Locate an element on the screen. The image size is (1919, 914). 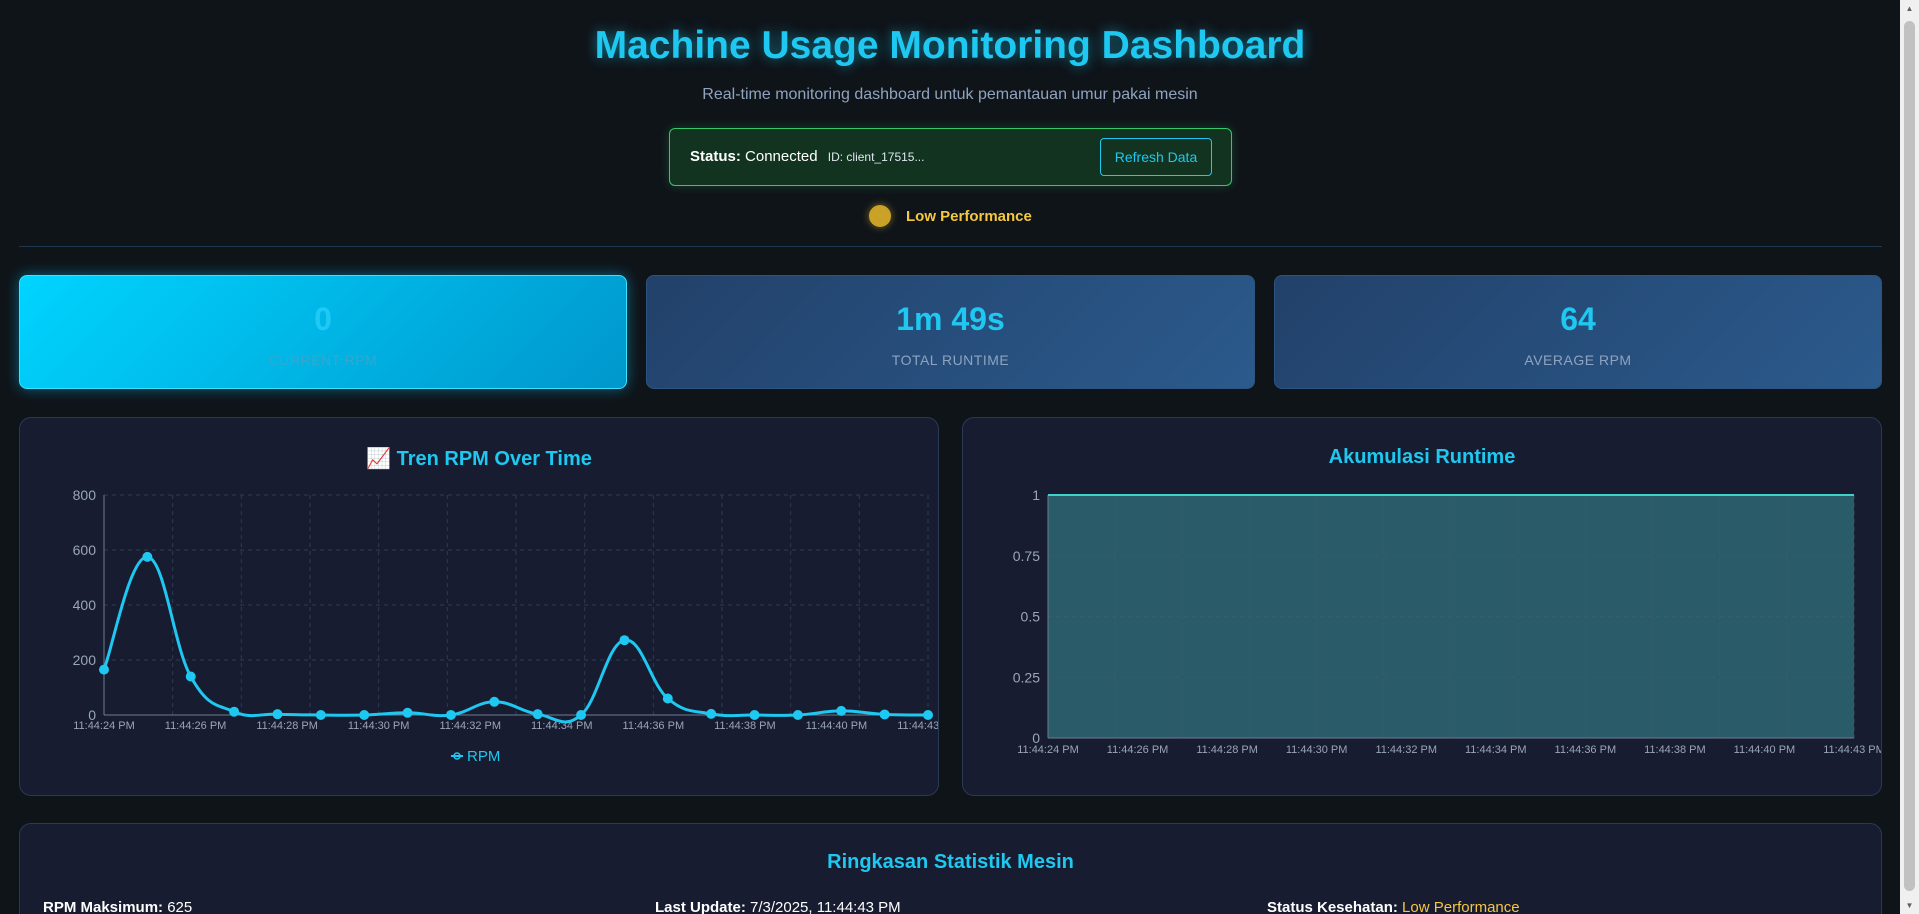
scrollbar-thumb is located at coordinates (1909, 456).